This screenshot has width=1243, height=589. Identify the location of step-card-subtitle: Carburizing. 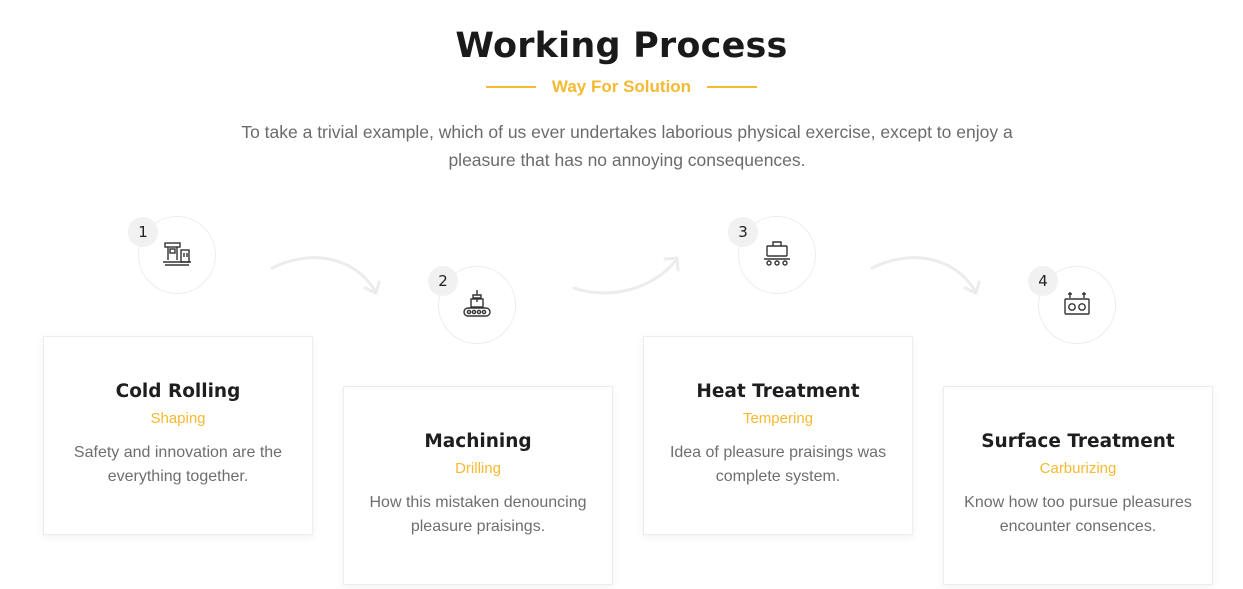
(1078, 468).